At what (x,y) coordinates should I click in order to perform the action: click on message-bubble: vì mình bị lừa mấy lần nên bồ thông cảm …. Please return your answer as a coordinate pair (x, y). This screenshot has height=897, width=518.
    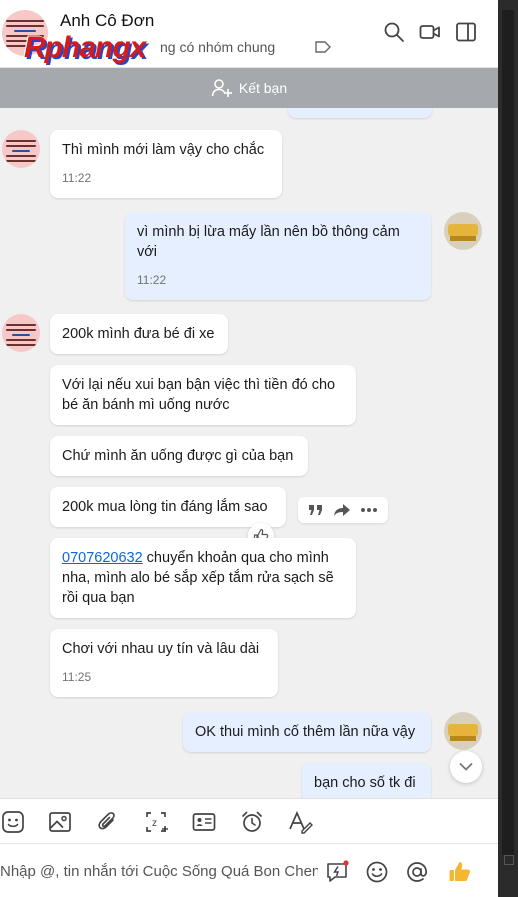
    Looking at the image, I should click on (278, 256).